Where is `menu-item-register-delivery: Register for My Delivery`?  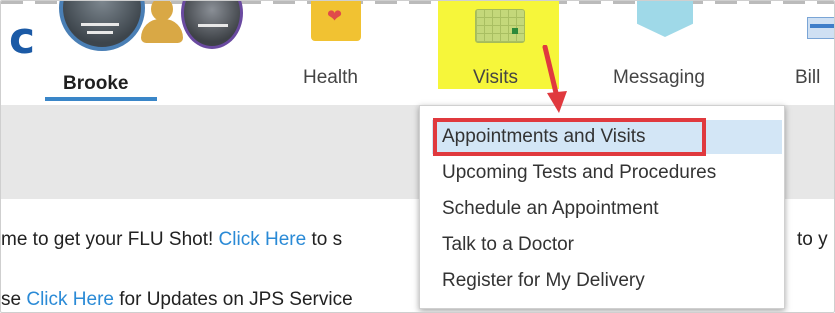
menu-item-register-delivery: Register for My Delivery is located at coordinates (602, 281).